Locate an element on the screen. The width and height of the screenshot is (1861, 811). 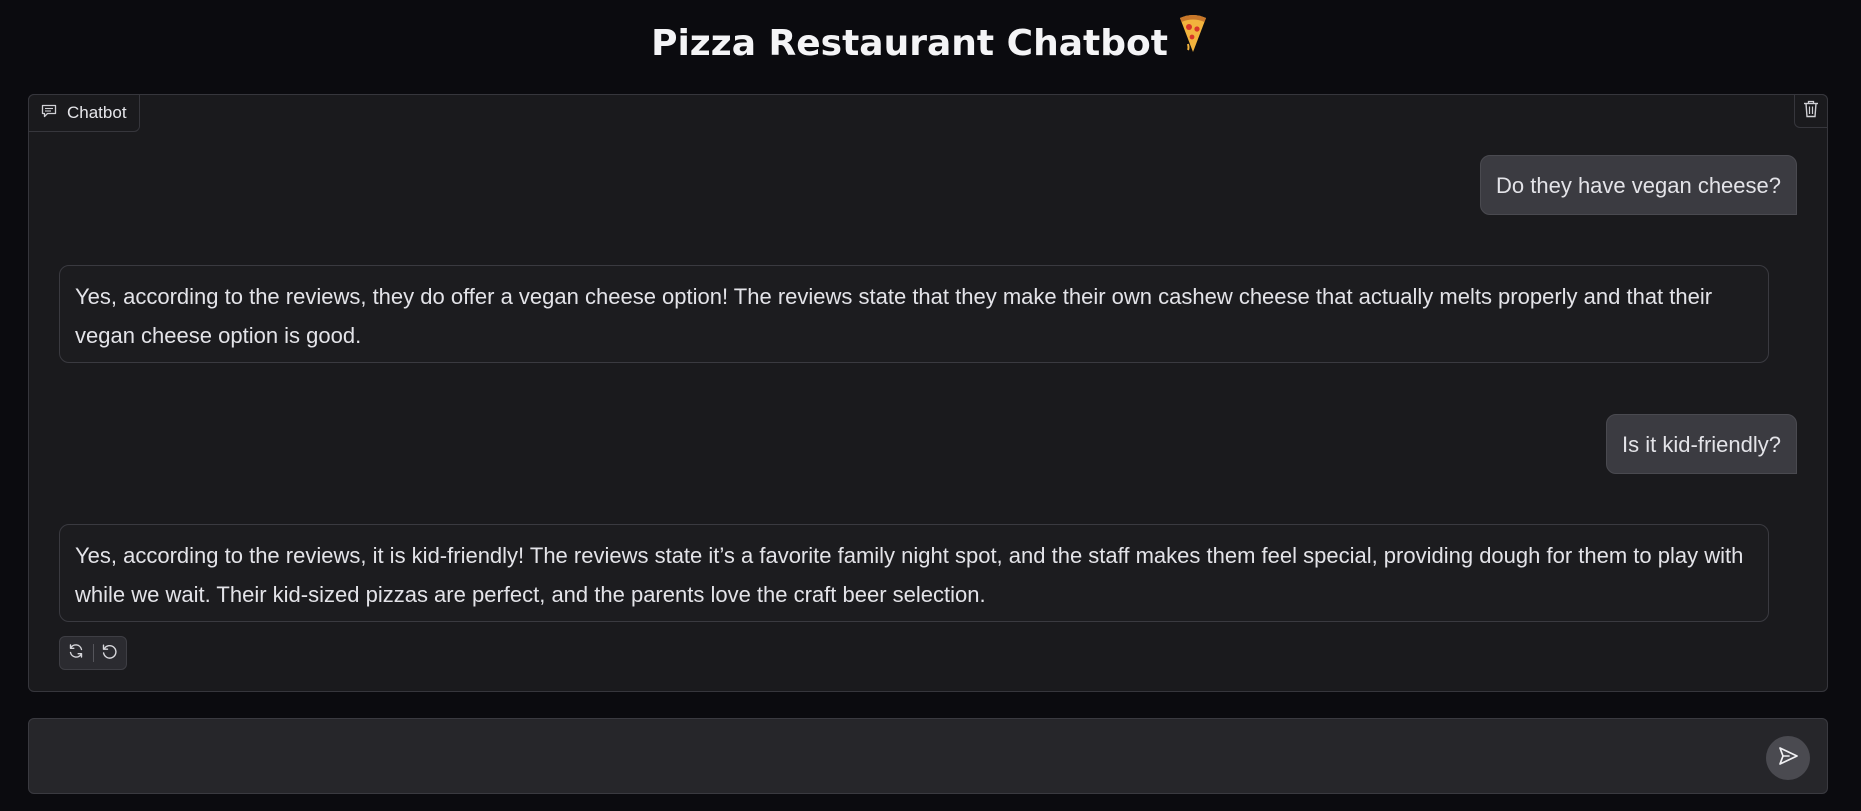
page-title-text: Pizza Restaurant Chatbot is located at coordinates (909, 43).